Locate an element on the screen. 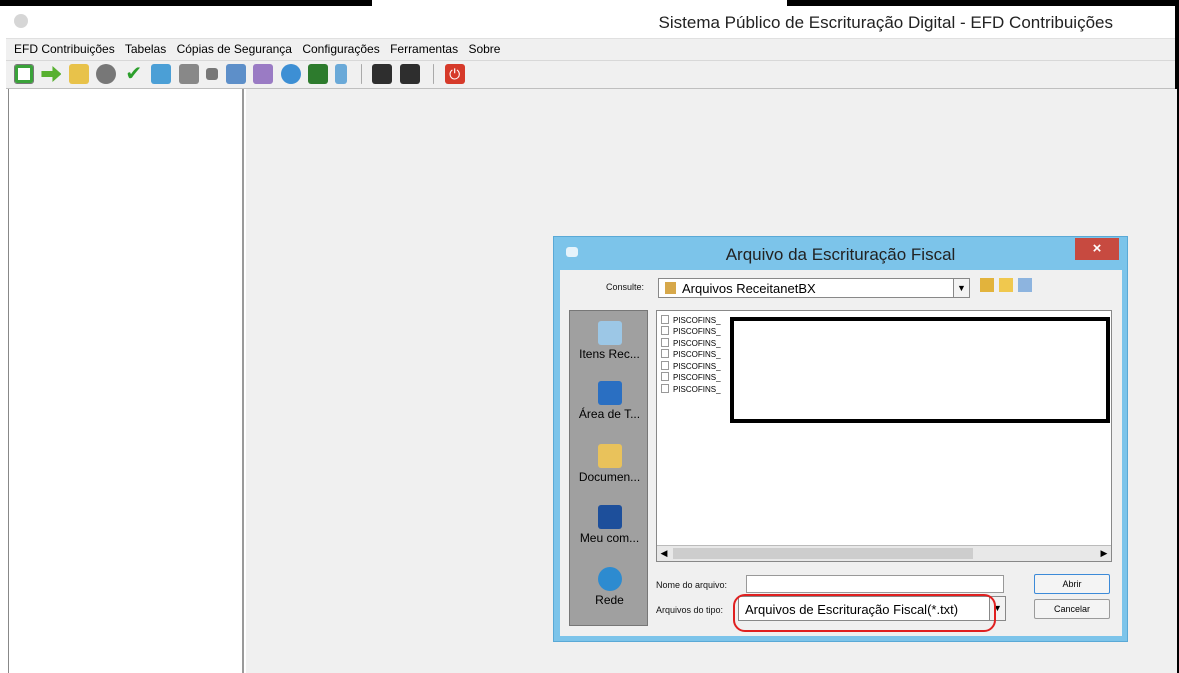  horizontal-scrollbar: ◀ ▶ is located at coordinates (884, 553).